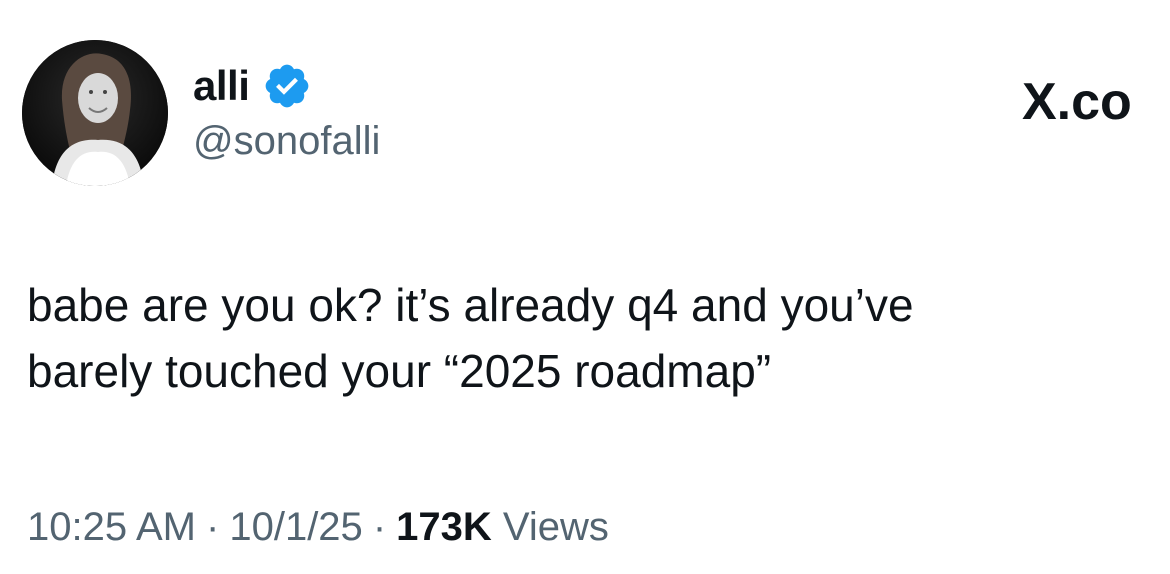  What do you see at coordinates (111, 527) in the screenshot?
I see `tweet-time: 10:25 AM` at bounding box center [111, 527].